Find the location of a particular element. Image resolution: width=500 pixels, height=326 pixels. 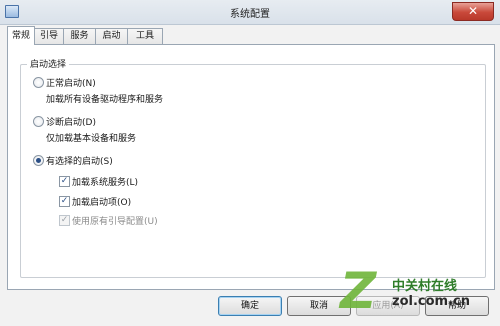

normal-startup-label: 正常启动(N) is located at coordinates (71, 82).